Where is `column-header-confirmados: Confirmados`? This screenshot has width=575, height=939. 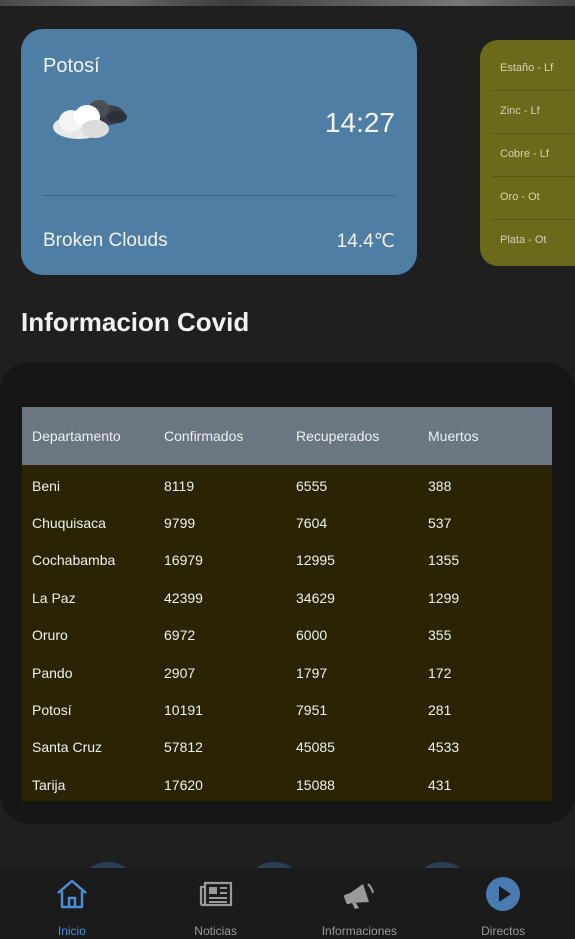 column-header-confirmados: Confirmados is located at coordinates (204, 436).